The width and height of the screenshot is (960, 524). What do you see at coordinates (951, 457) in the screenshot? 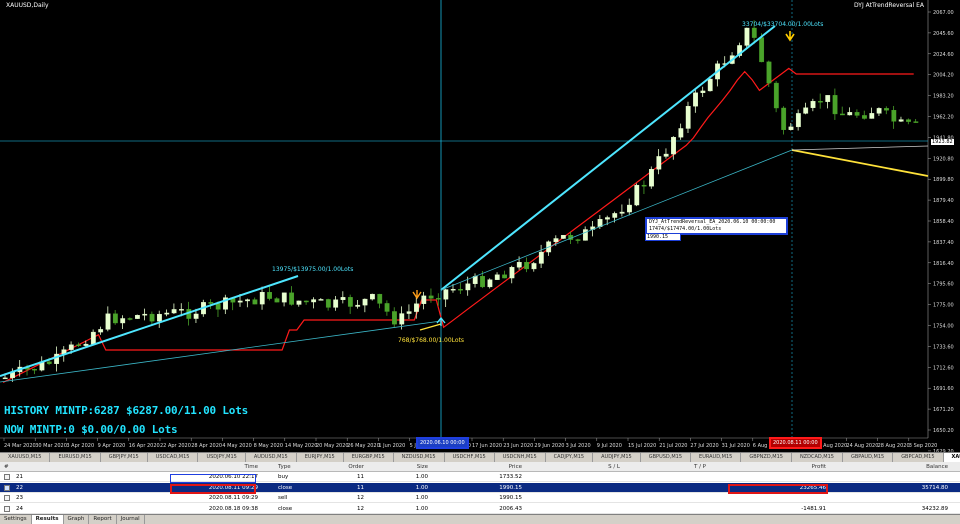
I see `symbol-tab: XAUUSD,Daily` at bounding box center [951, 457].